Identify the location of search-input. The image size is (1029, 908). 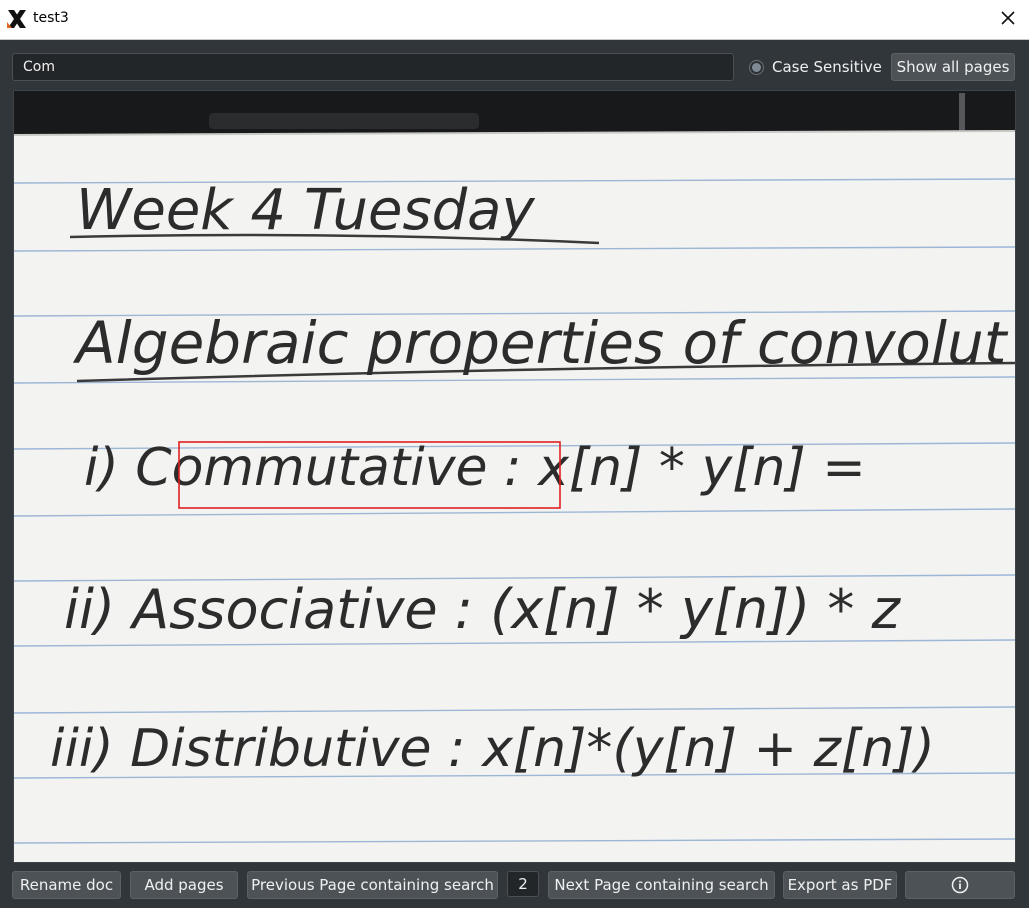
(373, 67).